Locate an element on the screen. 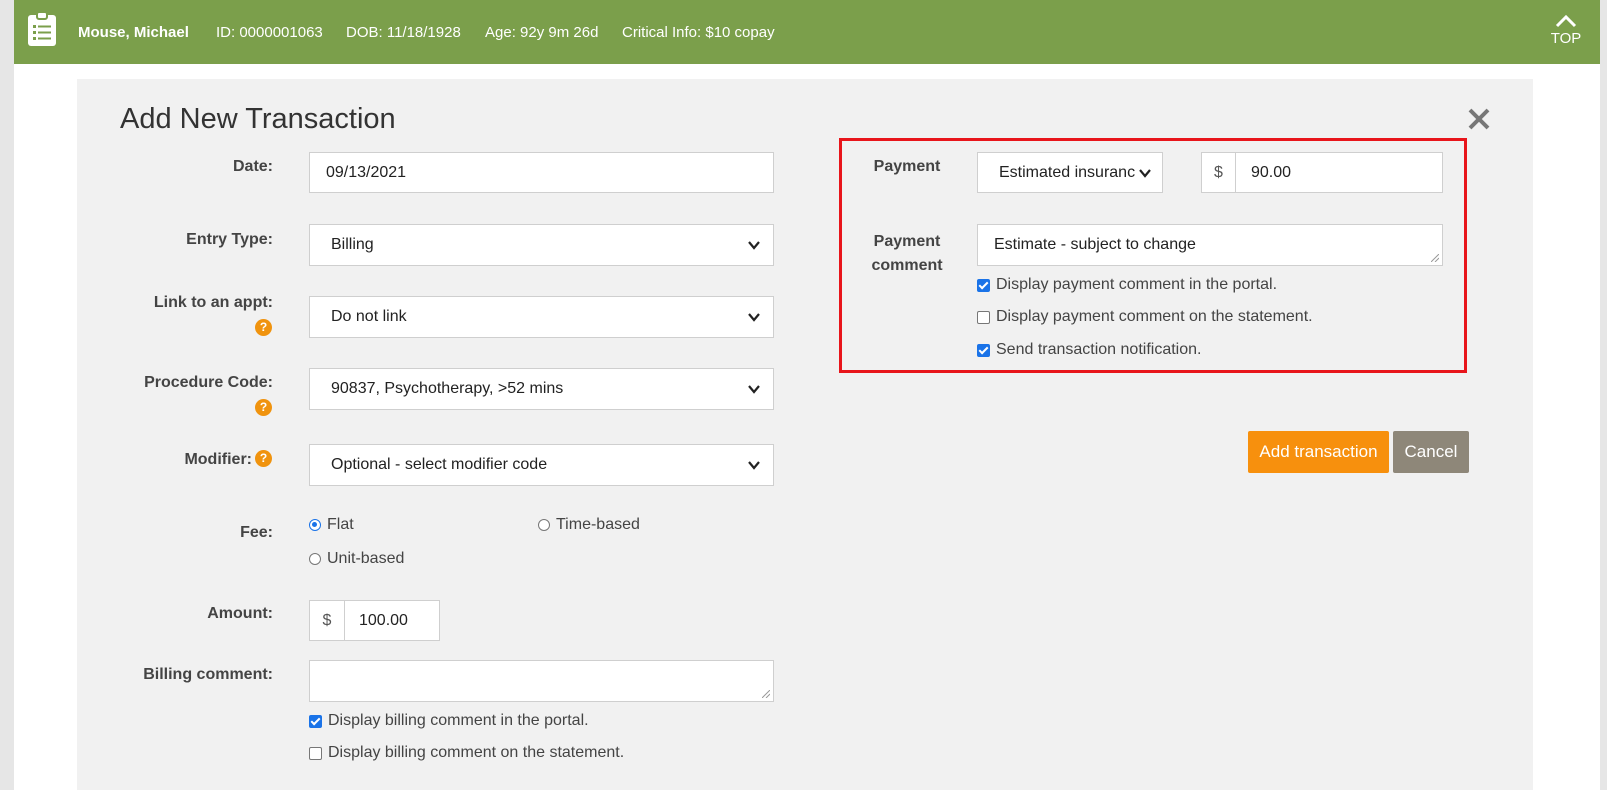 The image size is (1607, 790). entry-type-value: Billing is located at coordinates (352, 244).